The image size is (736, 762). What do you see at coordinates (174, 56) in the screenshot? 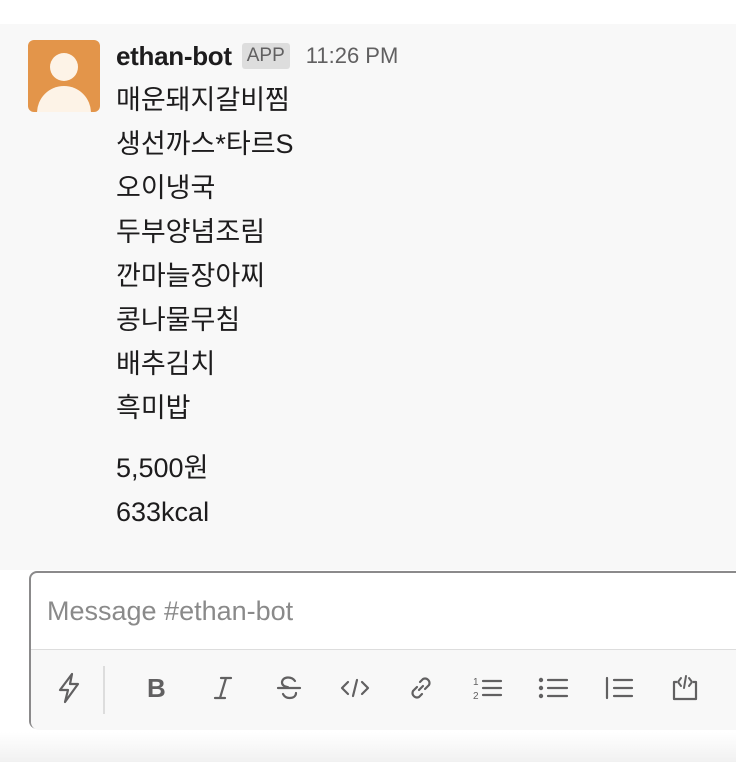
I see `sender-name: ethan-bot` at bounding box center [174, 56].